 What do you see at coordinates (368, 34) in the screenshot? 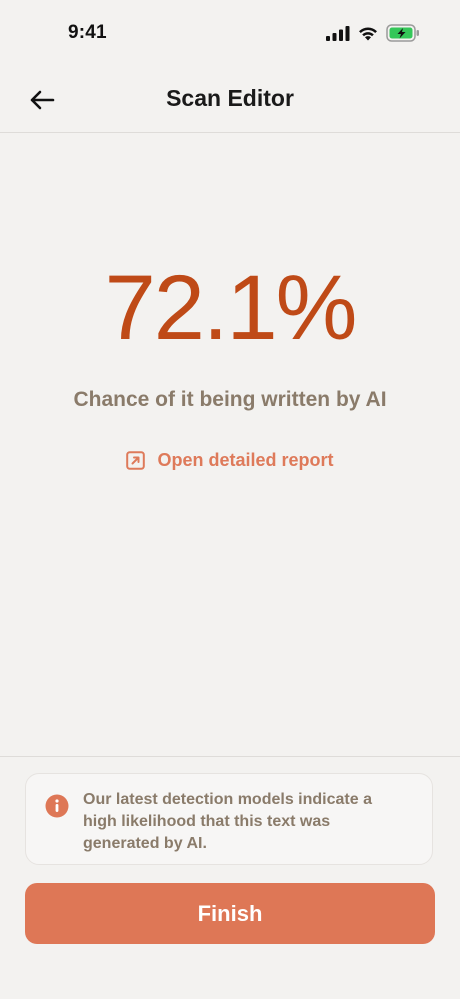
I see `wifi-icon` at bounding box center [368, 34].